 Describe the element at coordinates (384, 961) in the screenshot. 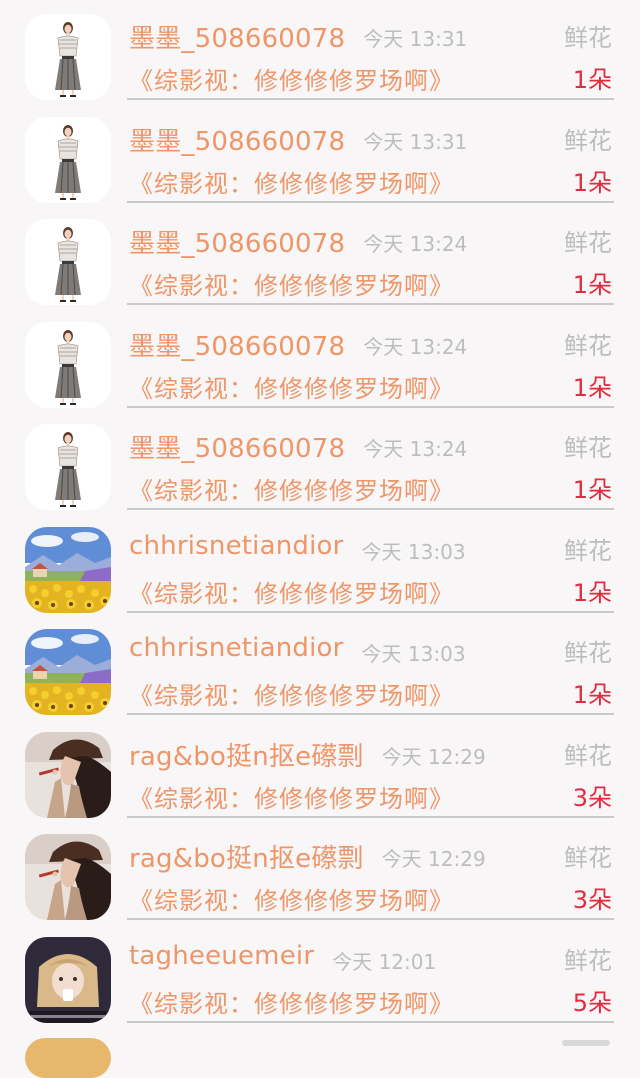

I see `timestamp: 今天 12:01` at that location.